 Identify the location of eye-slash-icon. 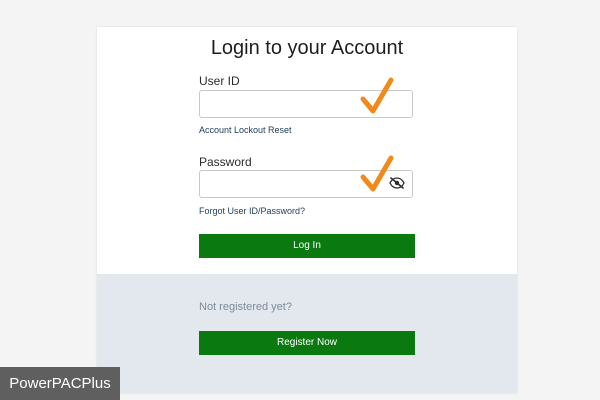
(397, 183).